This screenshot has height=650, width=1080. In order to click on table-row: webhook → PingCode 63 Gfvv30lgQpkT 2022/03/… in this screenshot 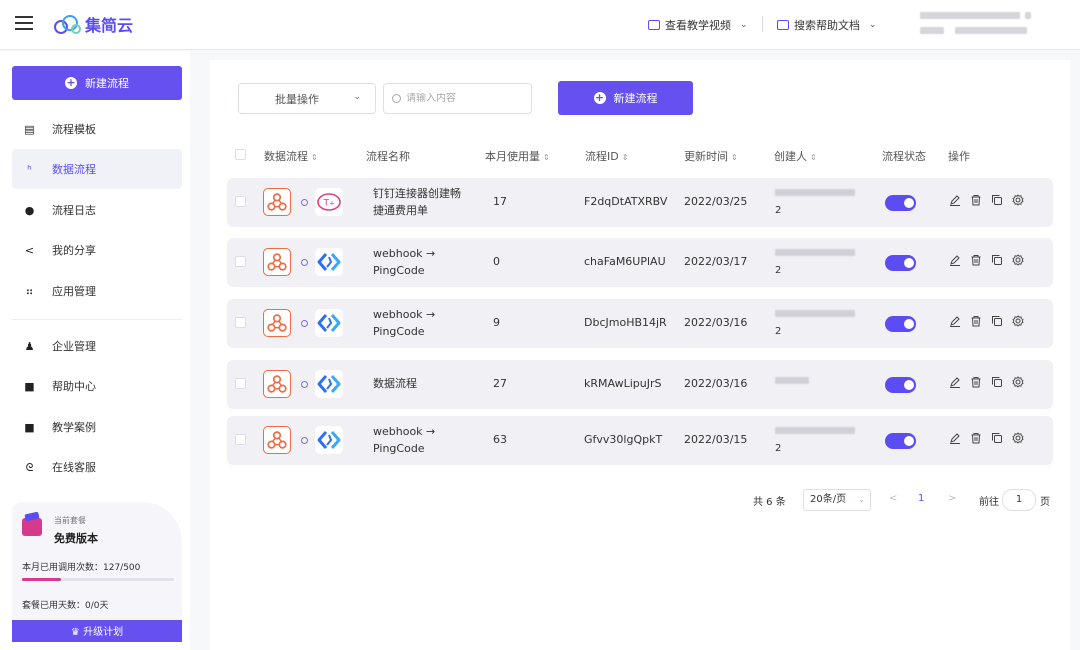, I will do `click(640, 440)`.